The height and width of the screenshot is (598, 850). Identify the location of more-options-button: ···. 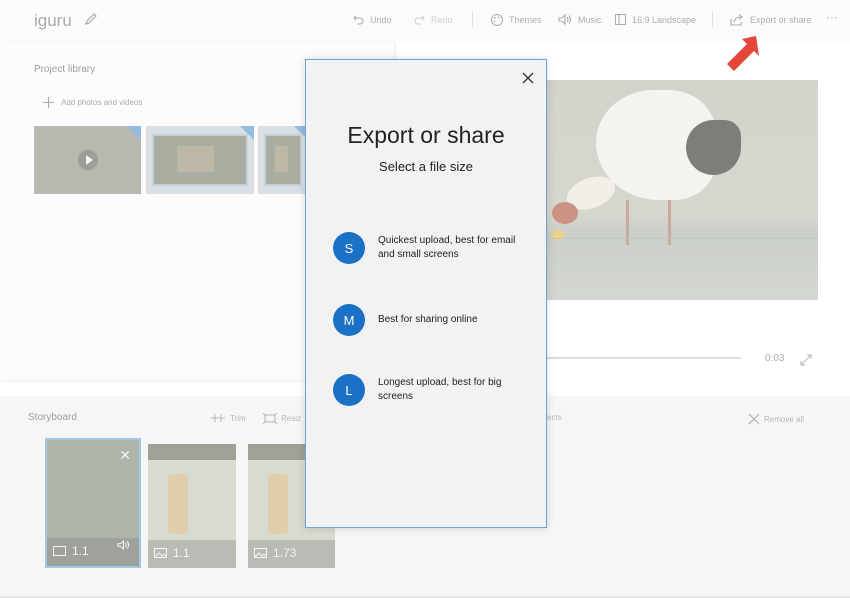
(832, 17).